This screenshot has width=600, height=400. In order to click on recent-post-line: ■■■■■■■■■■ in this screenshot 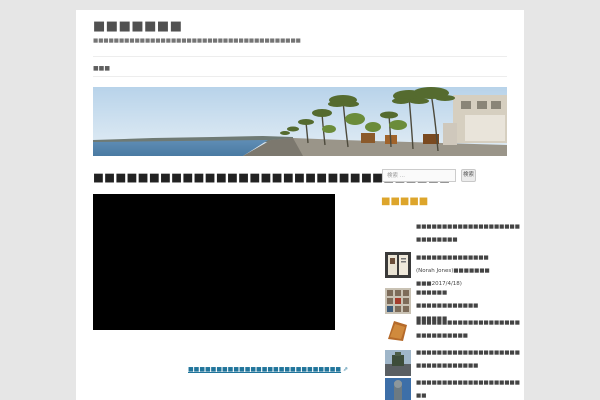, I will do `click(461, 336)`.